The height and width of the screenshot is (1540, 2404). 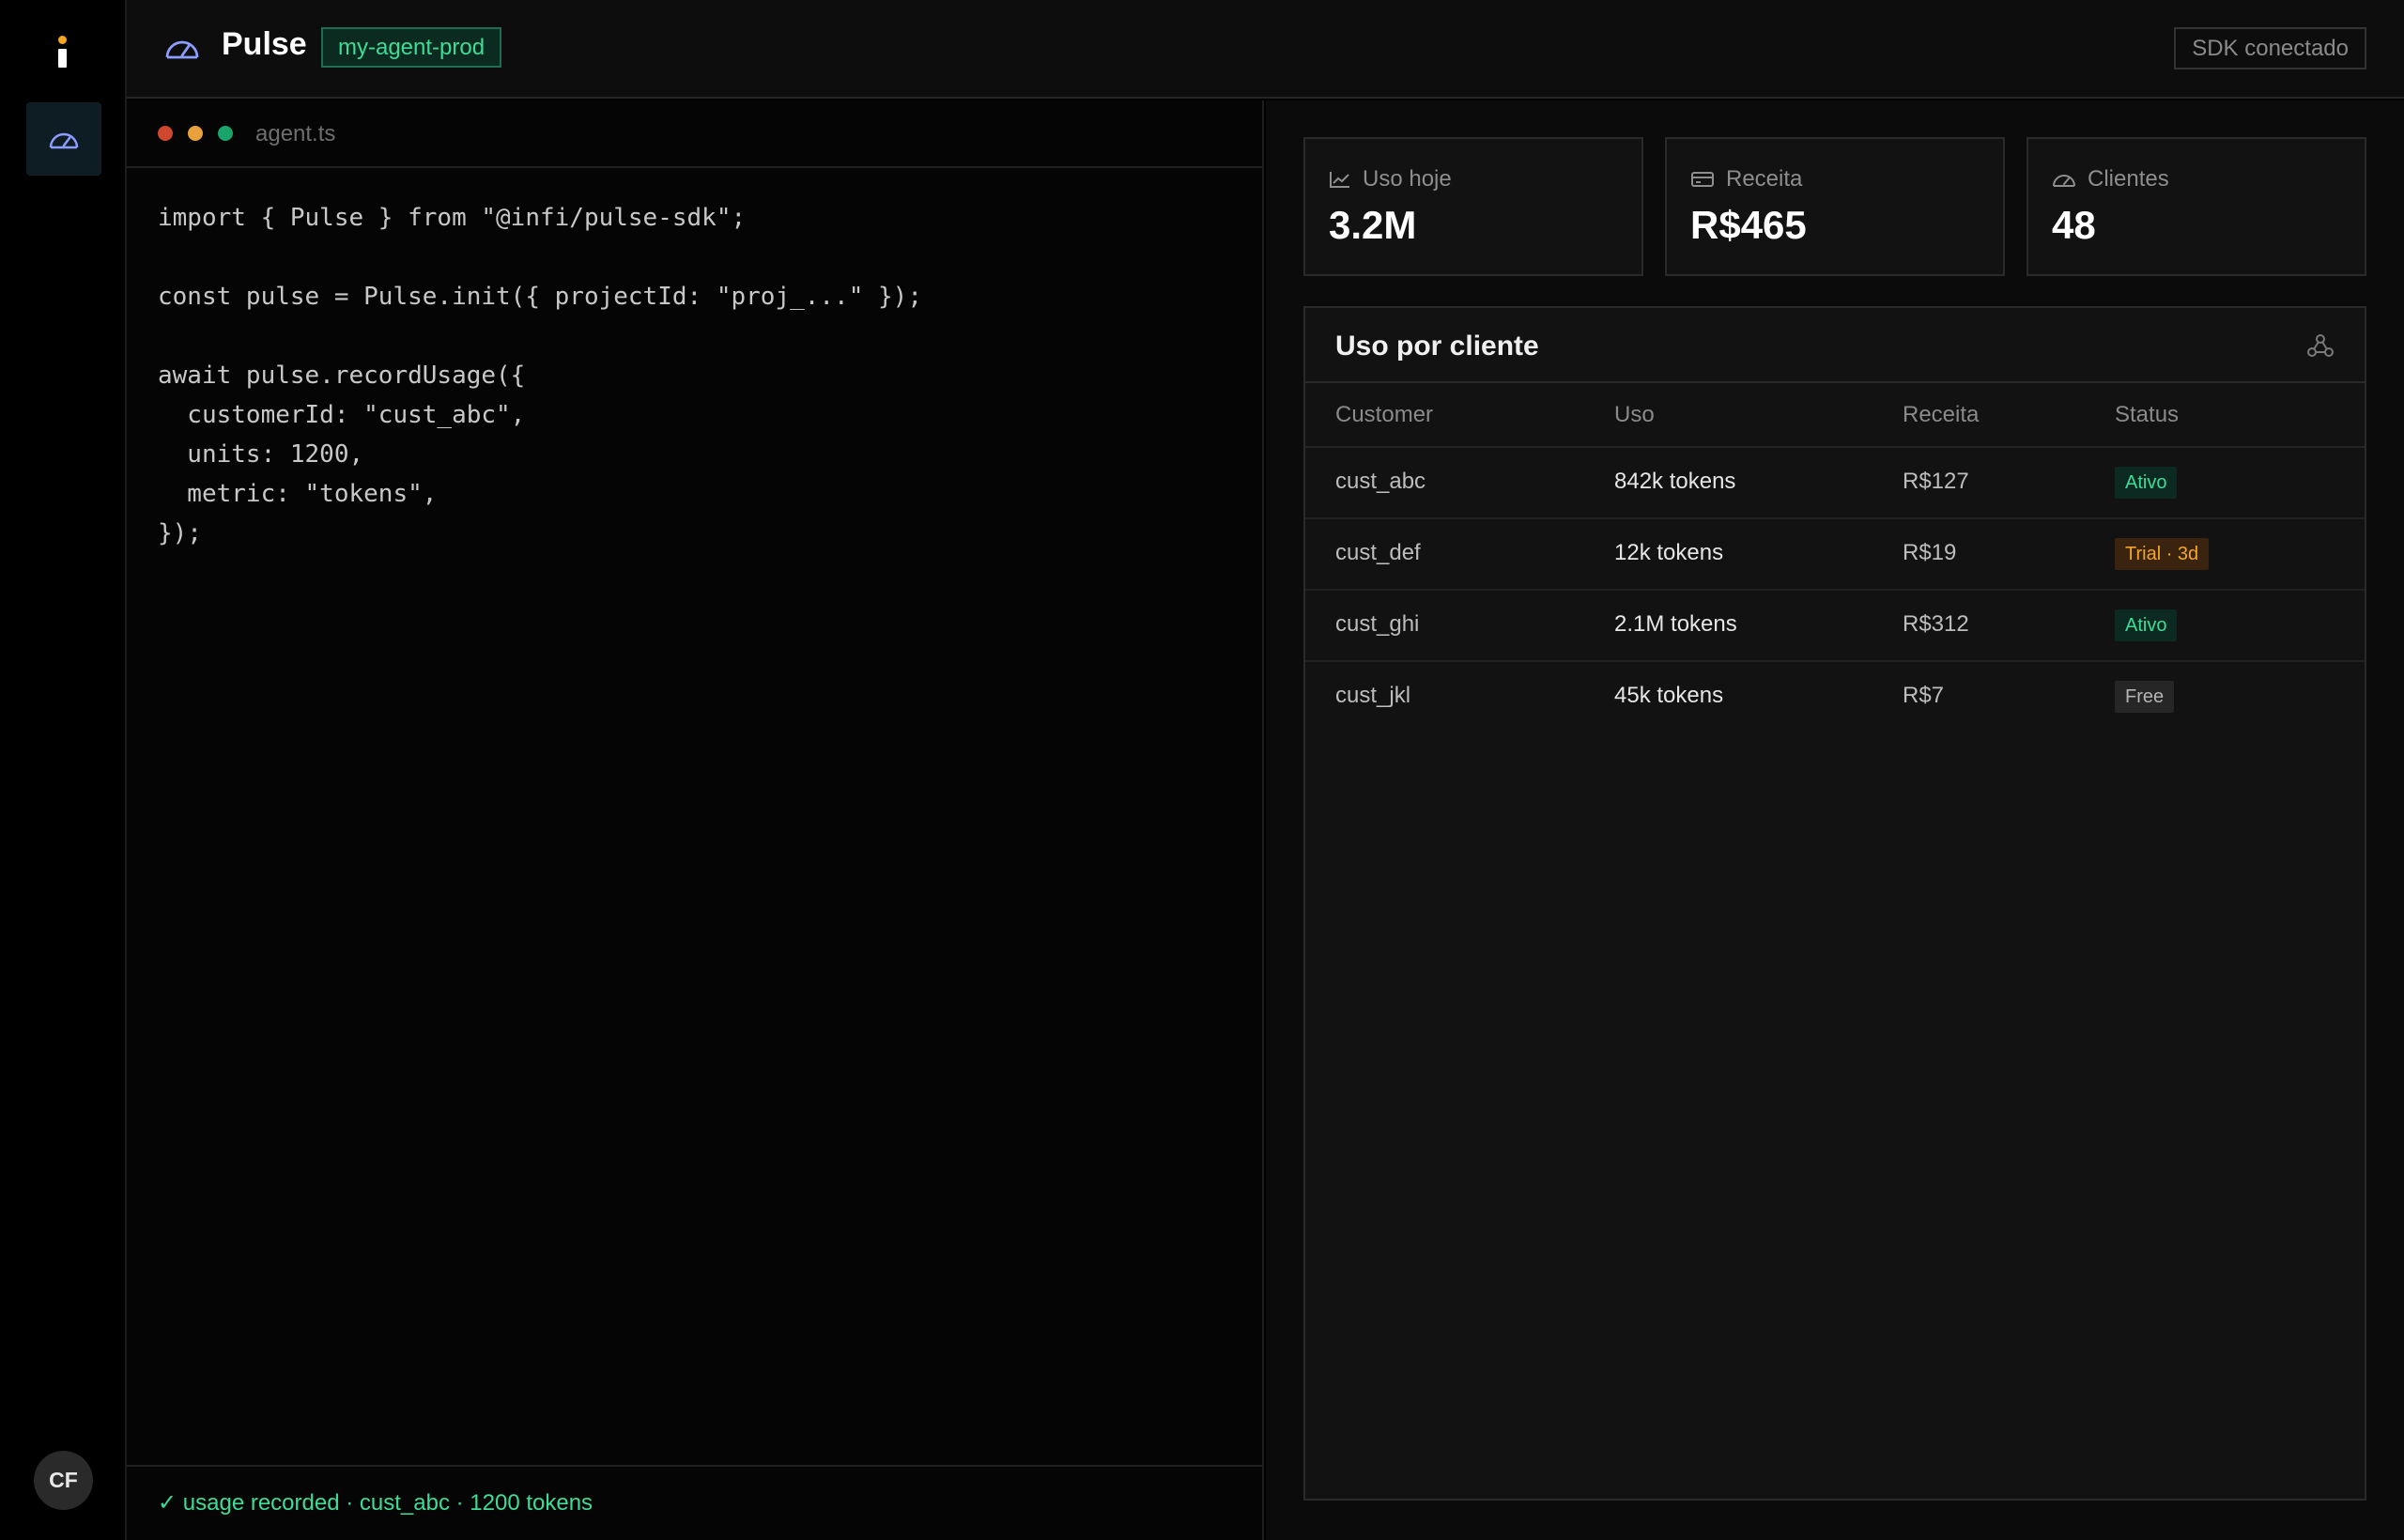 I want to click on revenue-cell: R$127, so click(x=1936, y=481).